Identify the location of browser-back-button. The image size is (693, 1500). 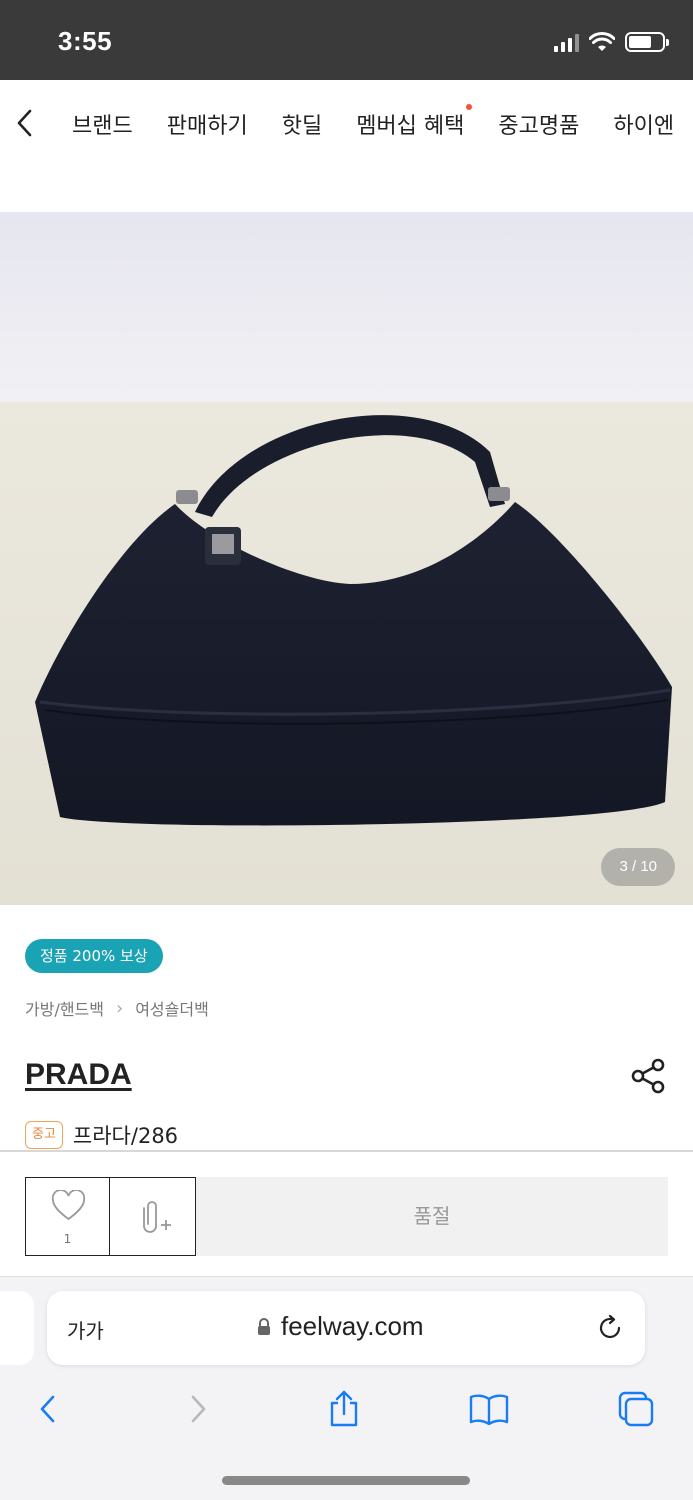
(48, 1409).